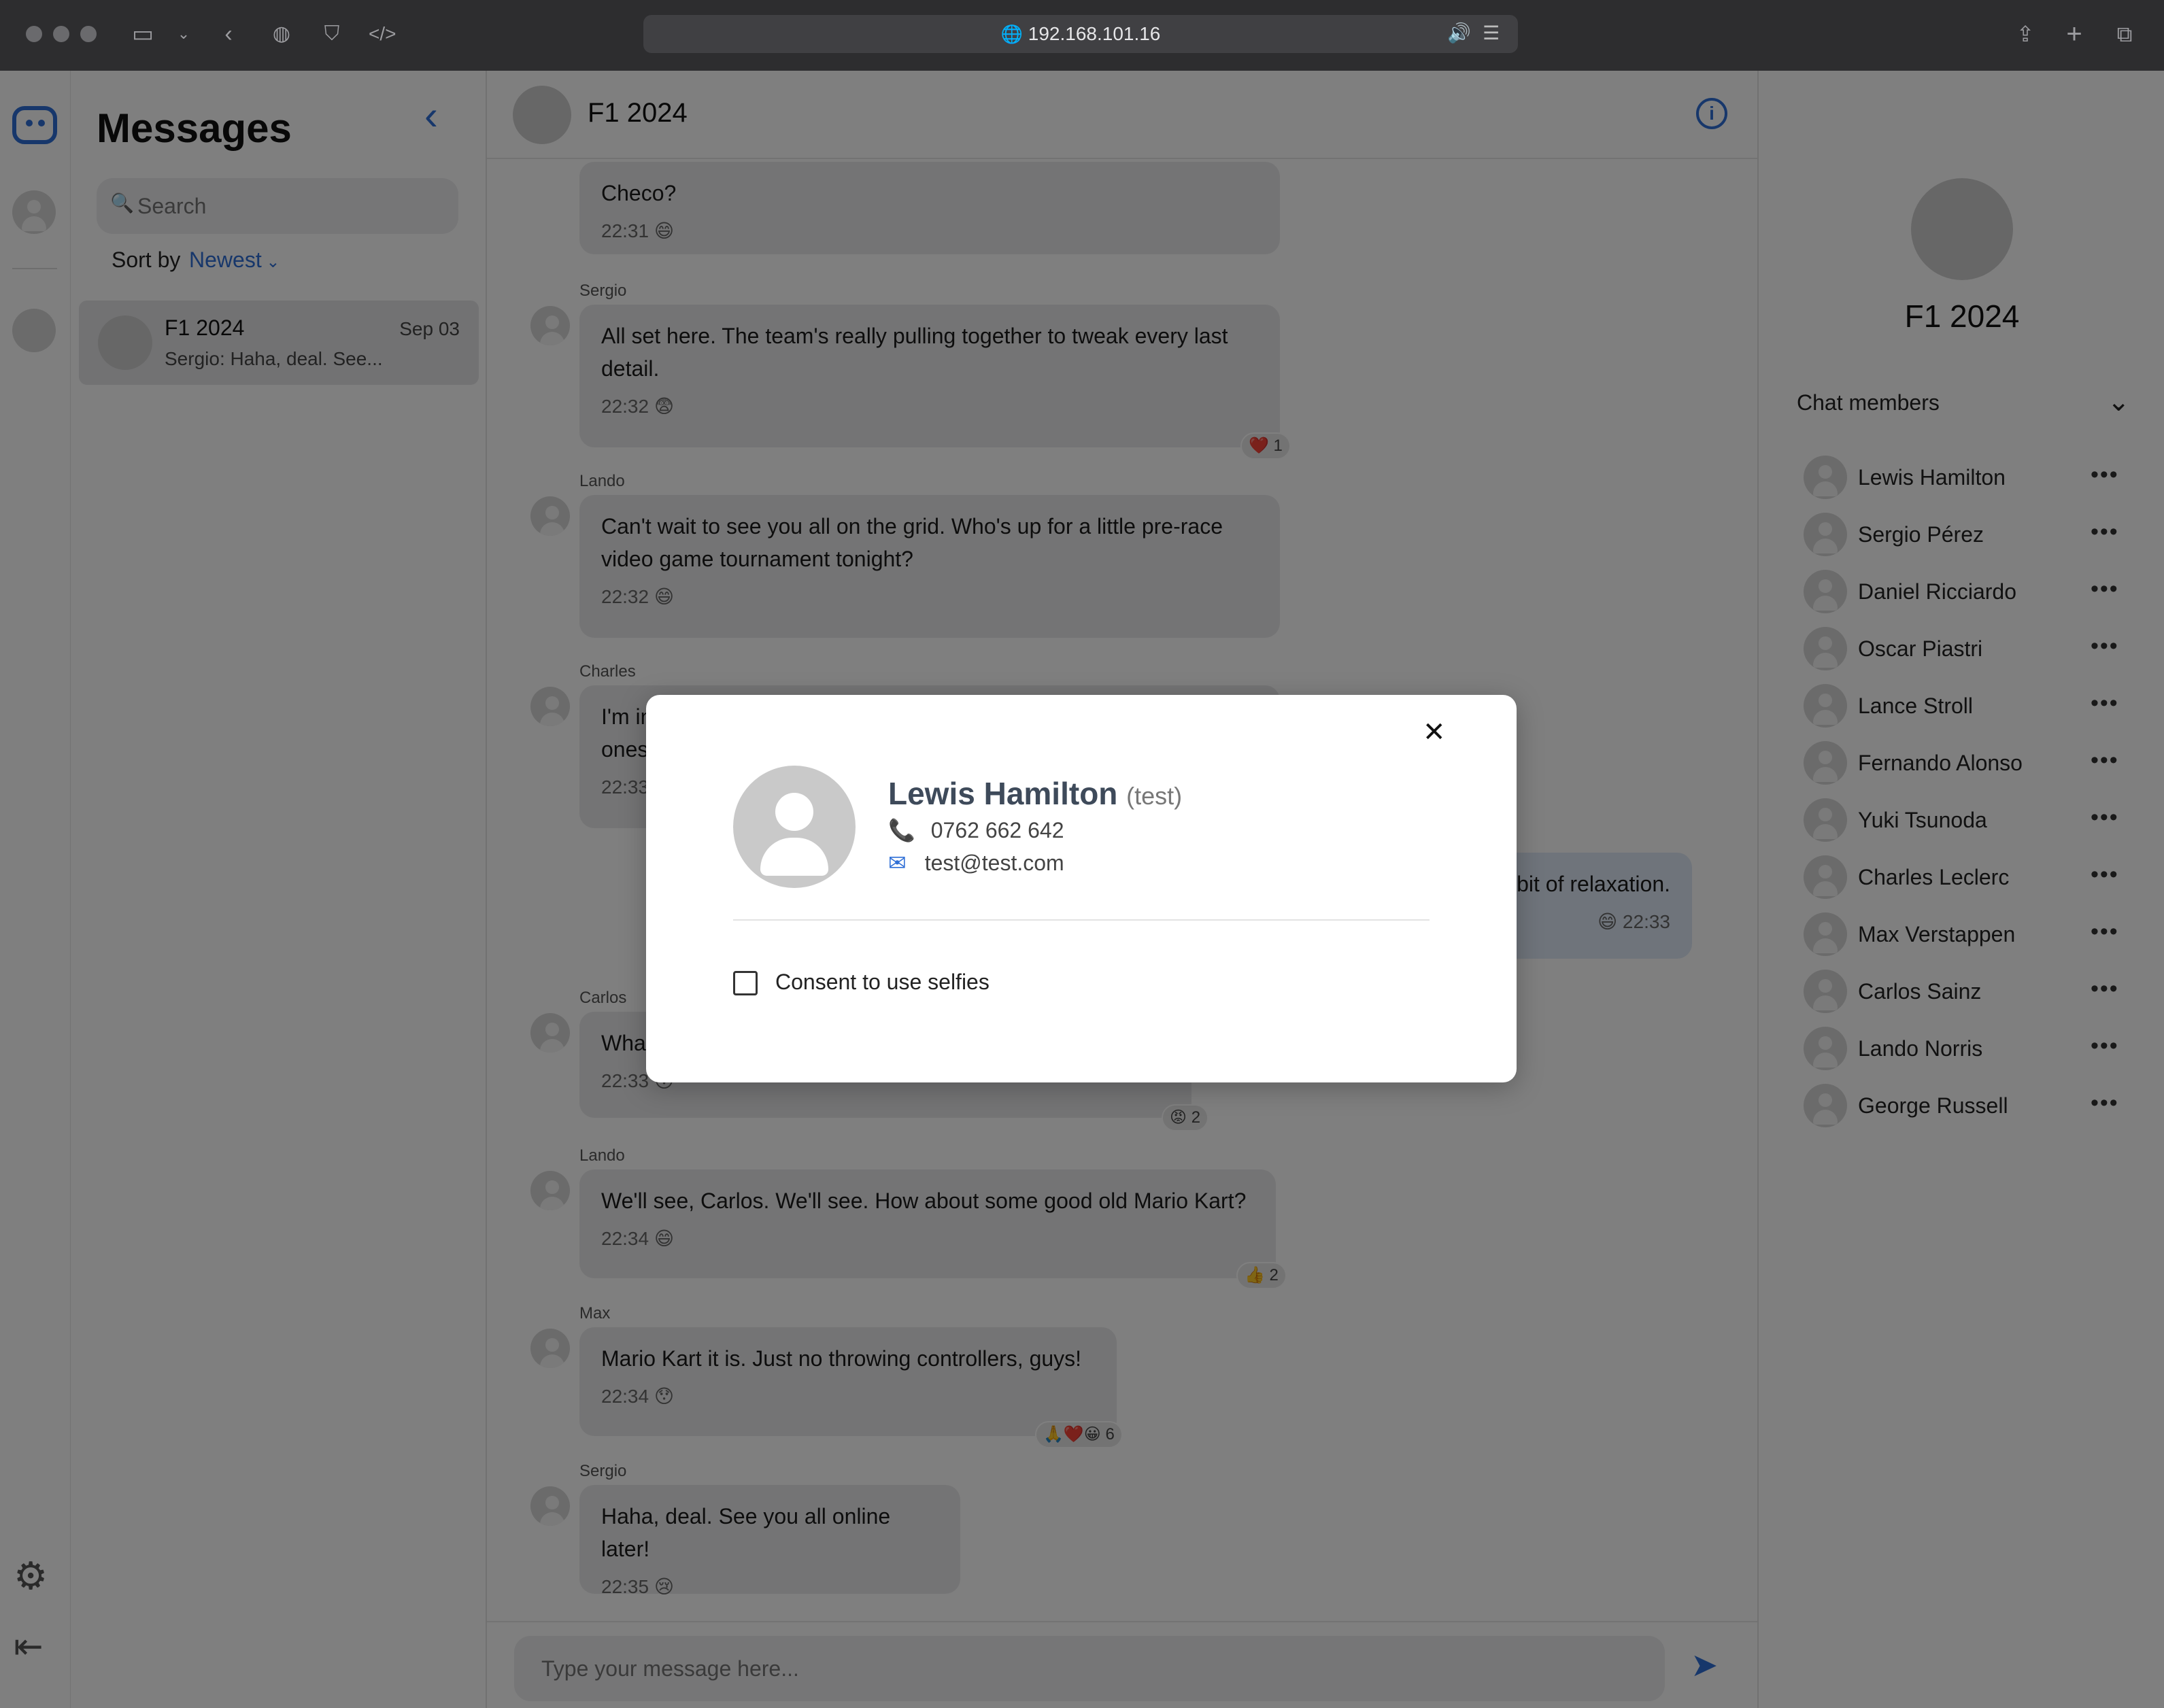 Image resolution: width=2164 pixels, height=1708 pixels. Describe the element at coordinates (901, 830) in the screenshot. I see `phone-icon: 📞` at that location.